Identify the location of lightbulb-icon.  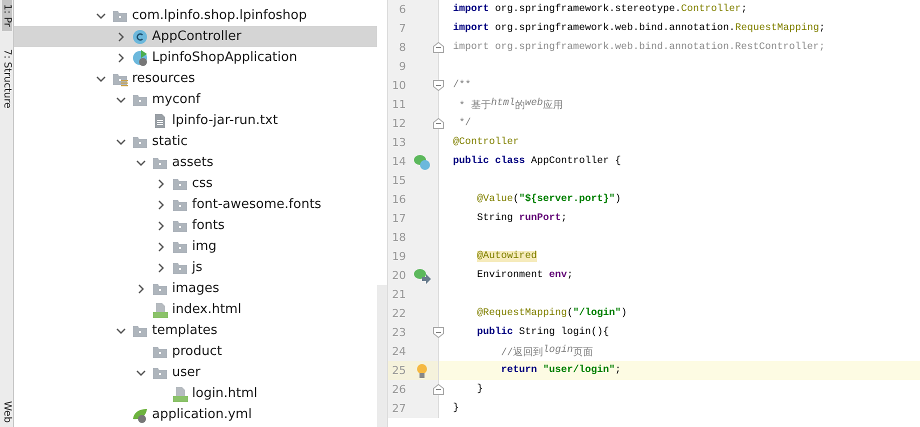
(422, 370).